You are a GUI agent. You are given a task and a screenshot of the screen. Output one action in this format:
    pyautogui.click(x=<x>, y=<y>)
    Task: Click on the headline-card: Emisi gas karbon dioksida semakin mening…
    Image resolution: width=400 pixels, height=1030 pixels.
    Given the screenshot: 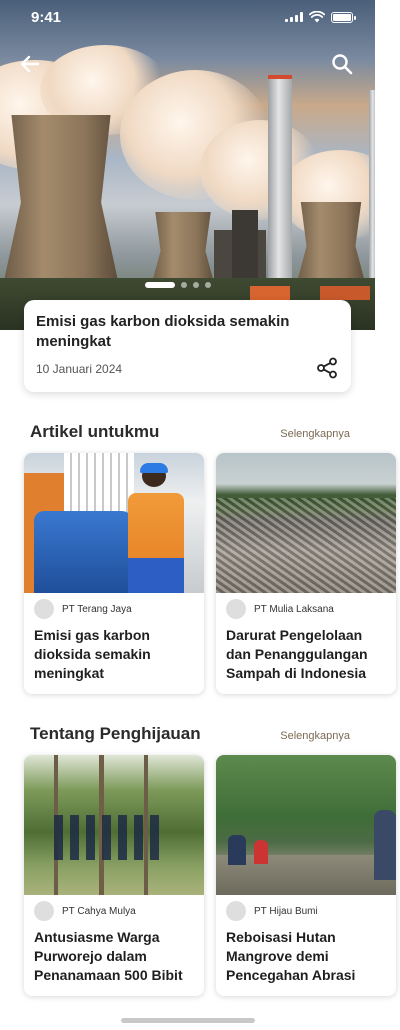 What is the action you would take?
    pyautogui.click(x=187, y=346)
    